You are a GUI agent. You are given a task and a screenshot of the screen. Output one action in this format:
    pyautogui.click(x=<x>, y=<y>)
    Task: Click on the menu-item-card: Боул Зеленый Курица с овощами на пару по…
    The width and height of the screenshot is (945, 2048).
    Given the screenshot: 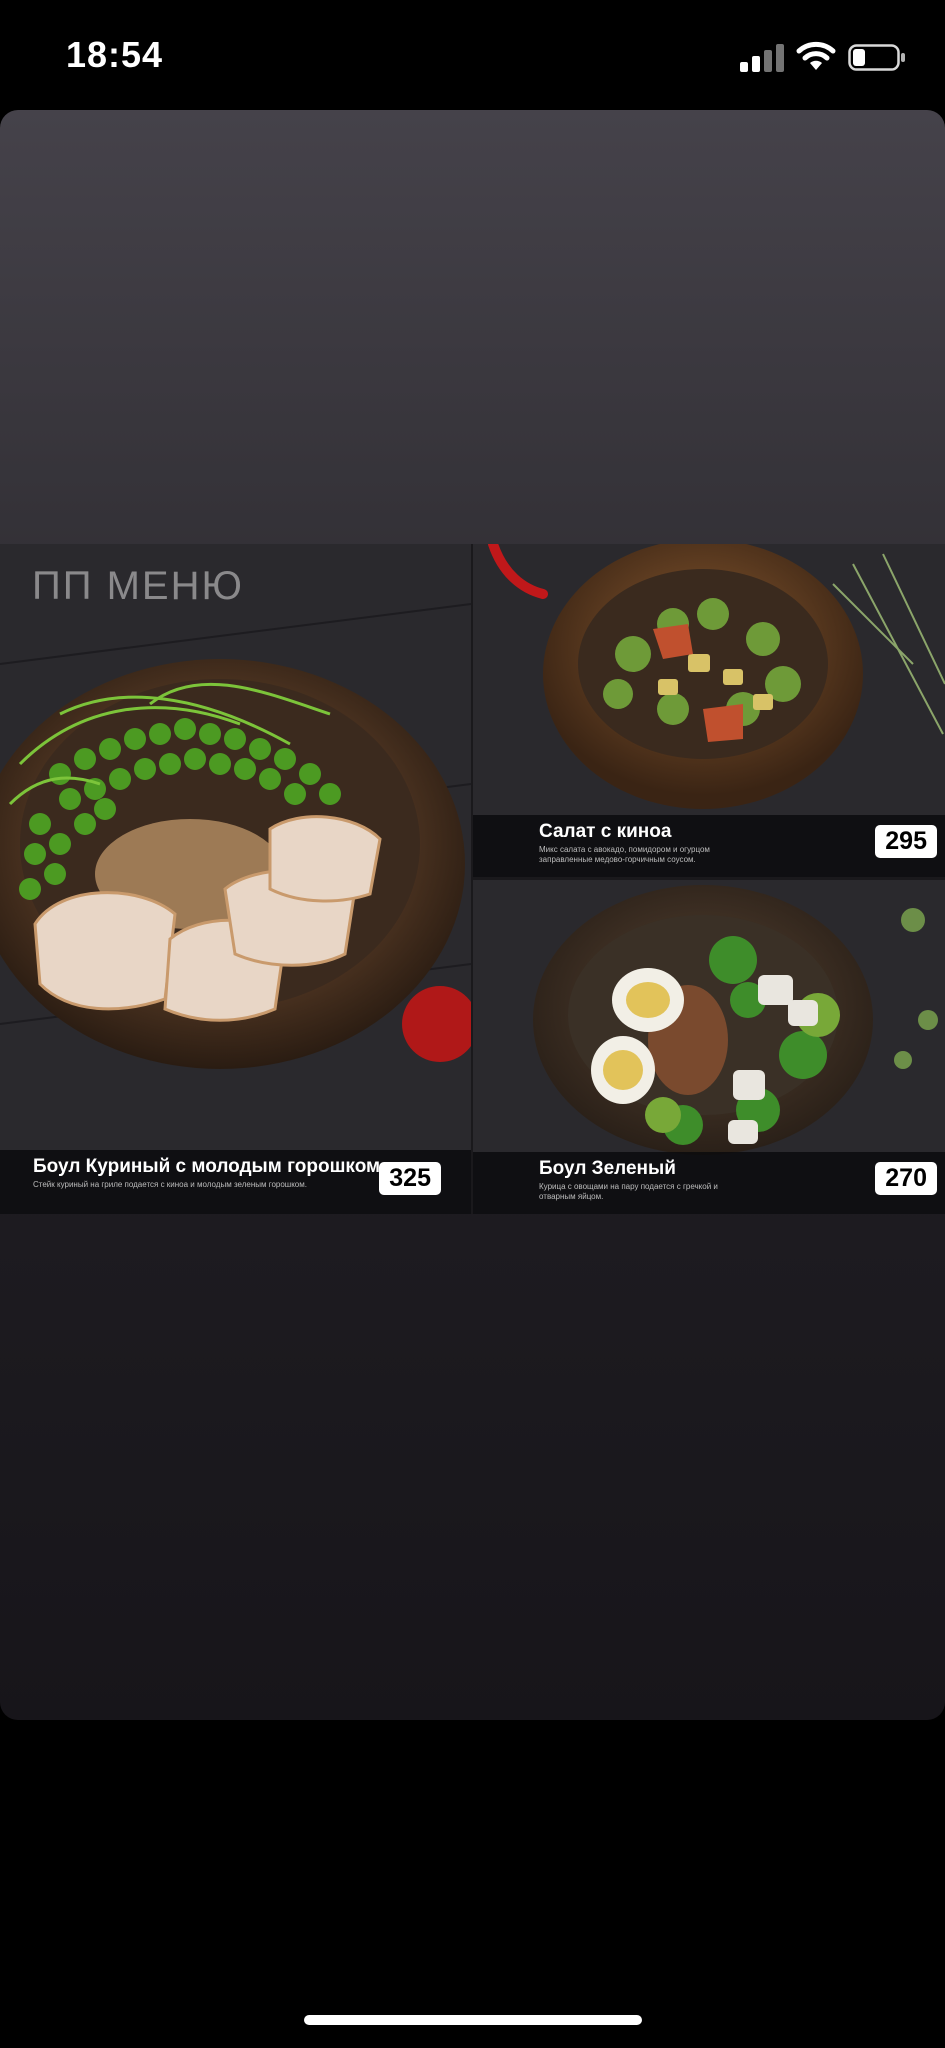 What is the action you would take?
    pyautogui.click(x=709, y=1047)
    